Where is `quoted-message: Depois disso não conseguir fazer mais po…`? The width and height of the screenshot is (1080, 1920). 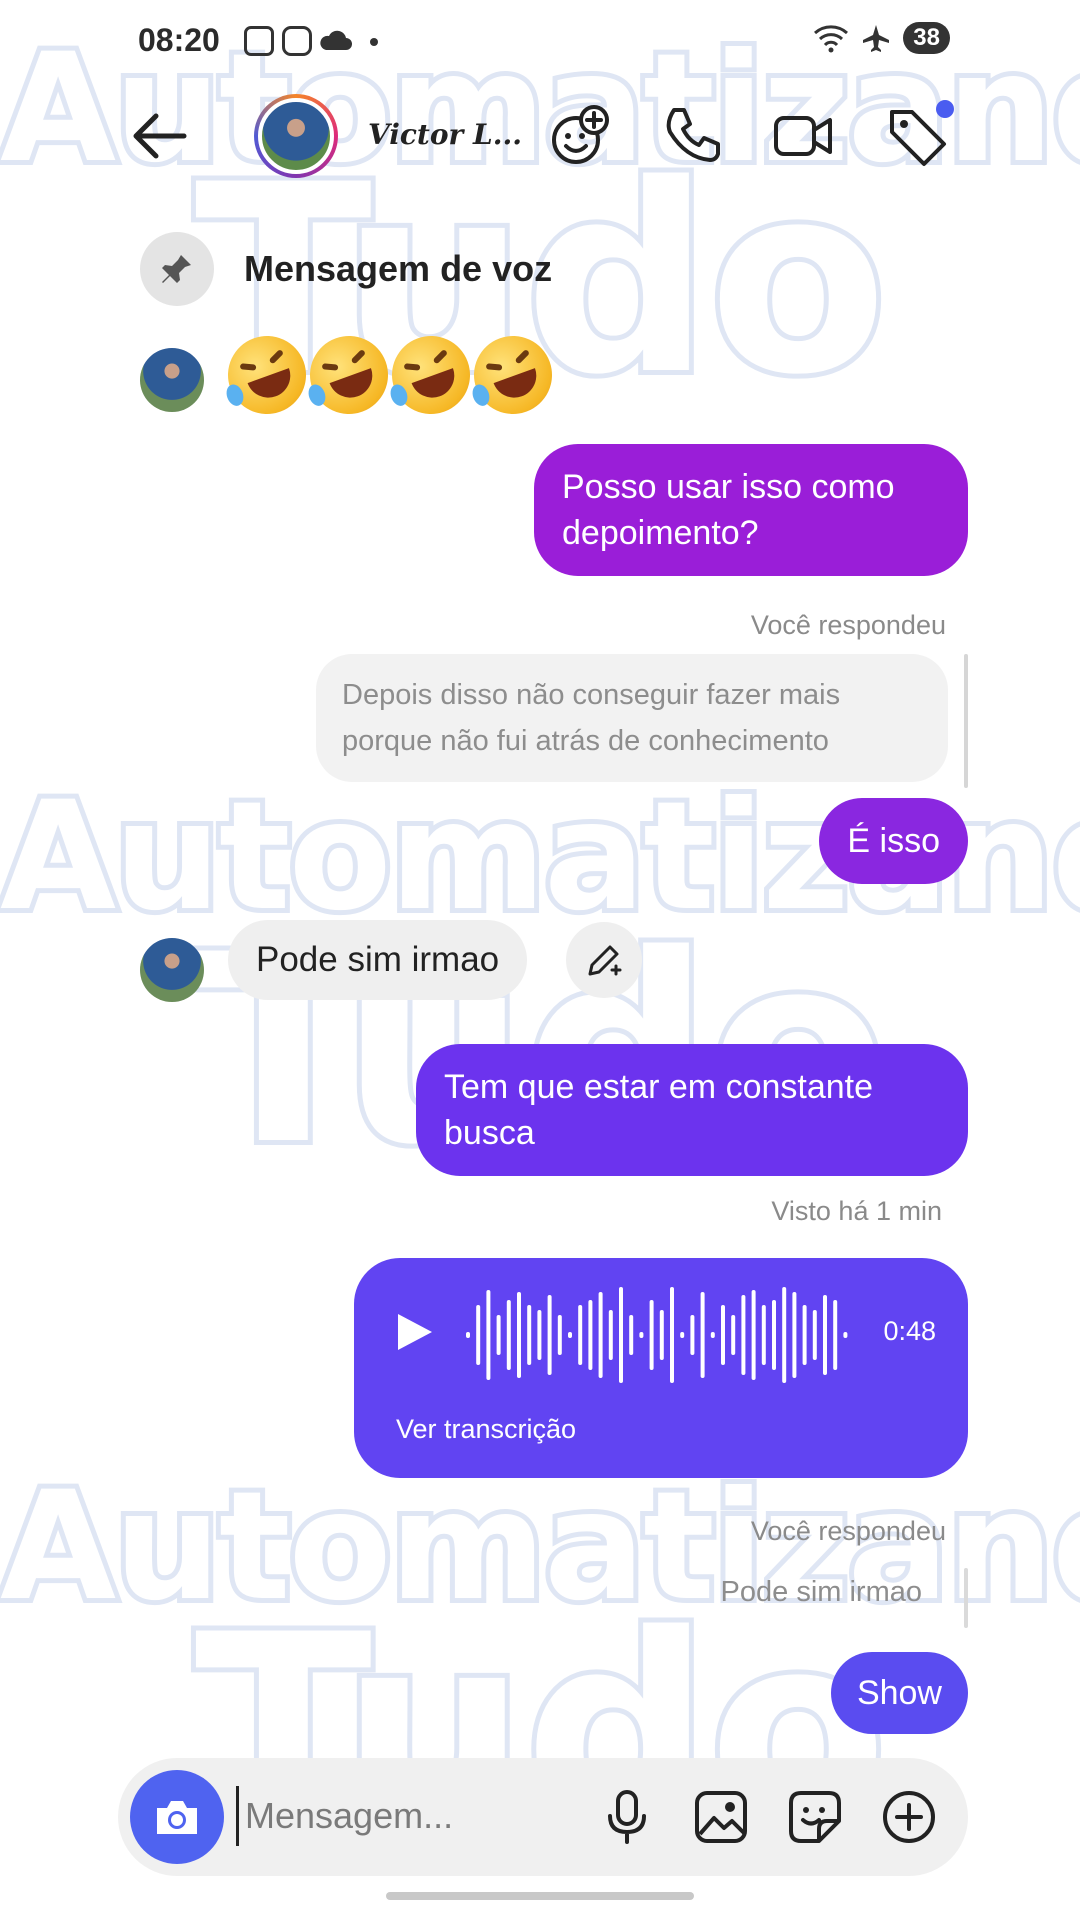
quoted-message: Depois disso não conseguir fazer mais po… is located at coordinates (632, 718).